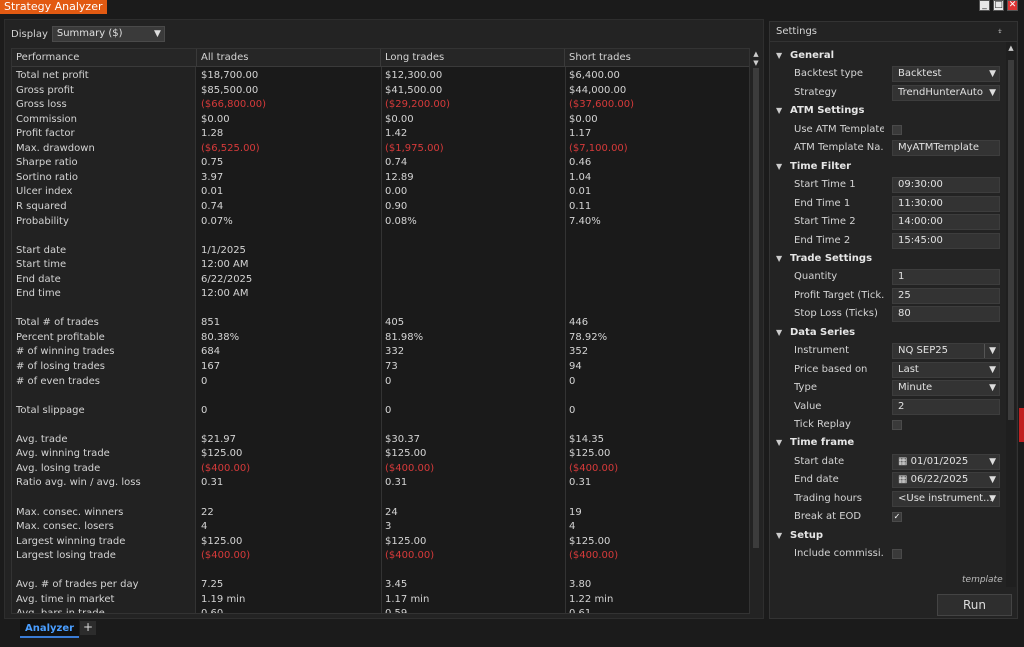 Image resolution: width=1024 pixels, height=647 pixels. Describe the element at coordinates (887, 443) in the screenshot. I see `category-time-frame: ▼ Time frame` at that location.